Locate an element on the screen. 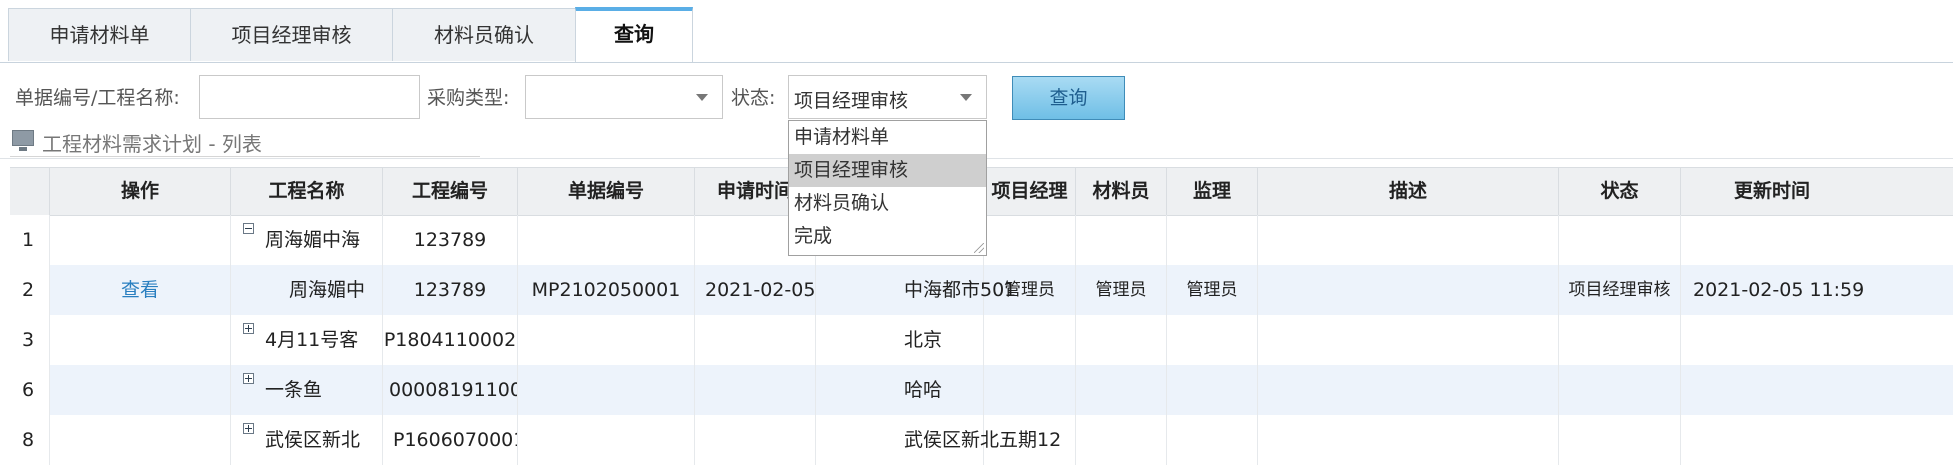  row-project-code: 000081911004 is located at coordinates (450, 390).